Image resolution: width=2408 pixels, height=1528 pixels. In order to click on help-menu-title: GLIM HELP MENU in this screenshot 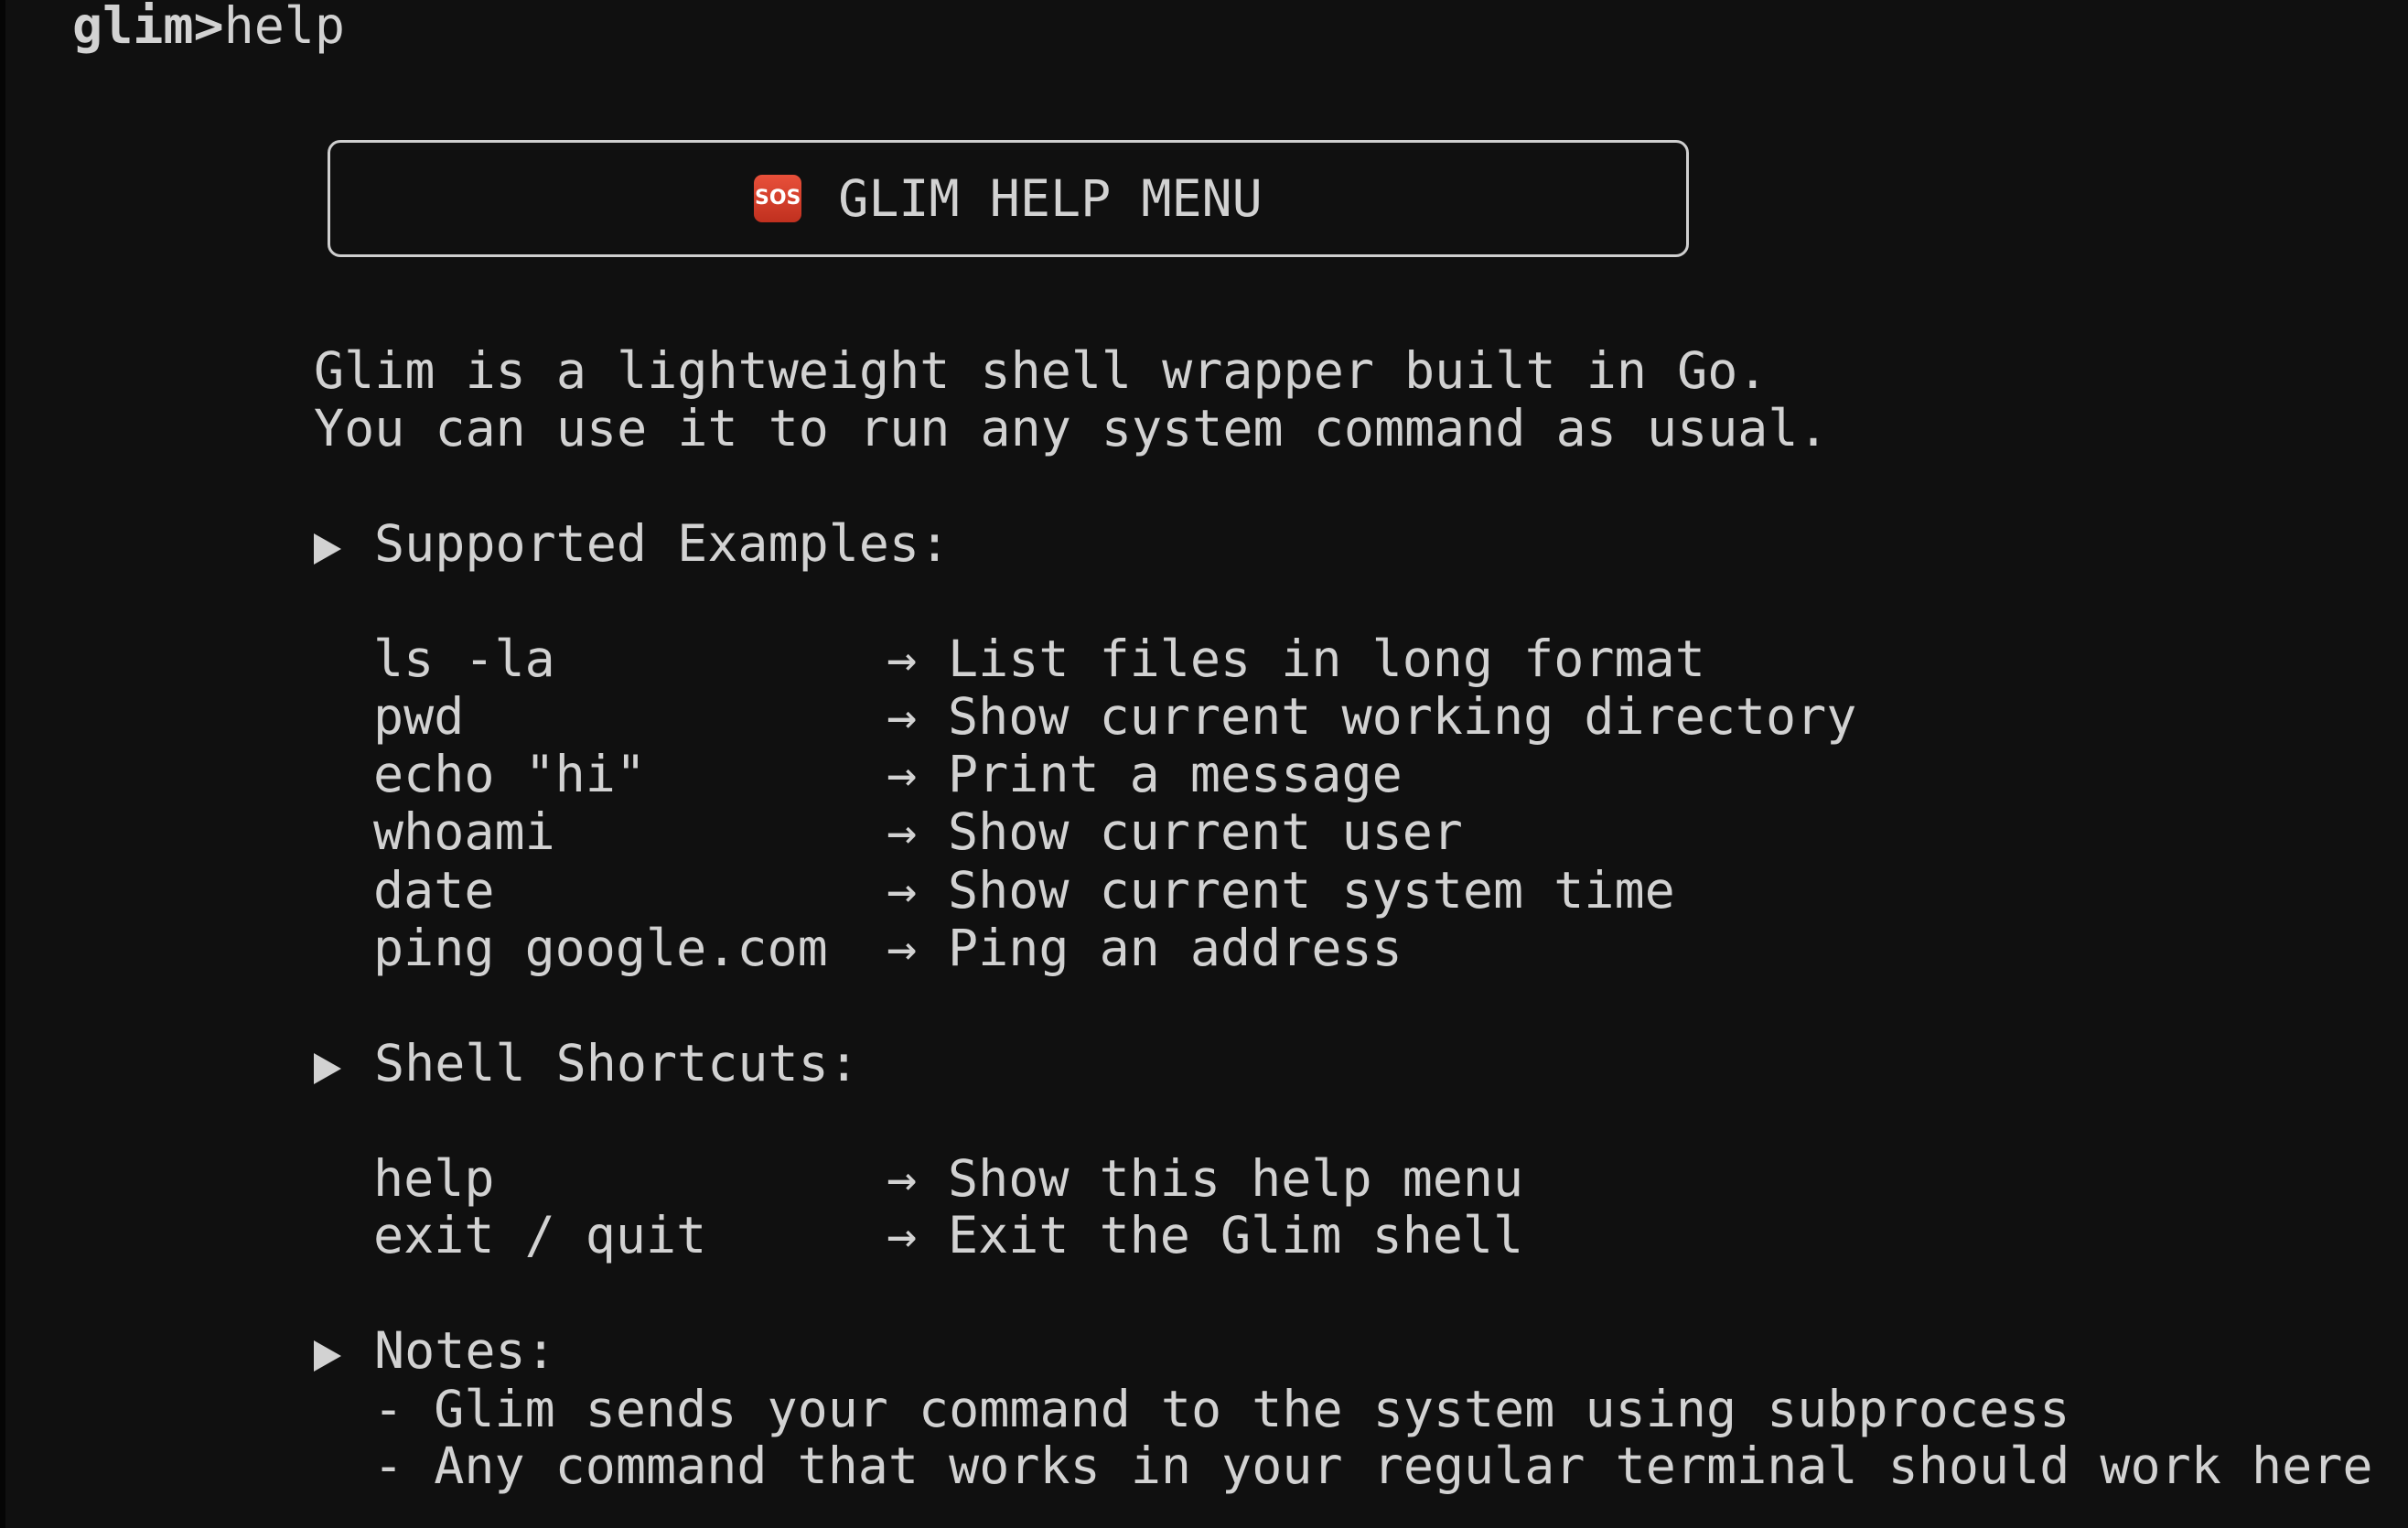, I will do `click(1050, 198)`.